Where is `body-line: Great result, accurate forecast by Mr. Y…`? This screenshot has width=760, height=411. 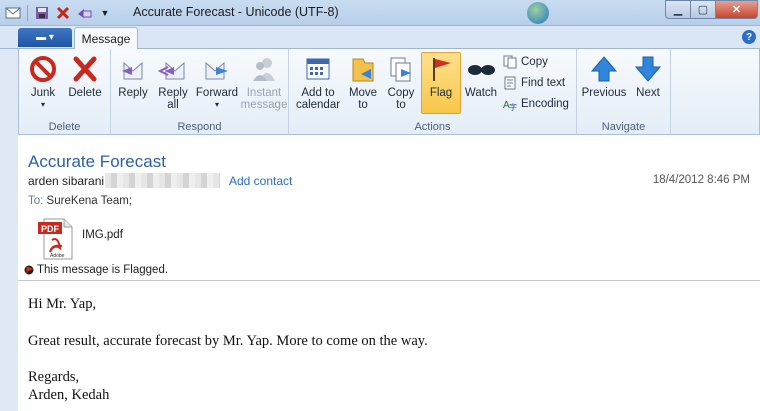 body-line: Great result, accurate forecast by Mr. Y… is located at coordinates (228, 341).